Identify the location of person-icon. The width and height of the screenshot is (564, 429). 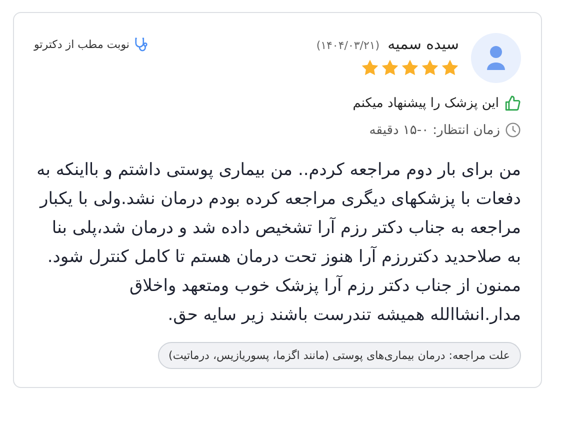
(496, 58).